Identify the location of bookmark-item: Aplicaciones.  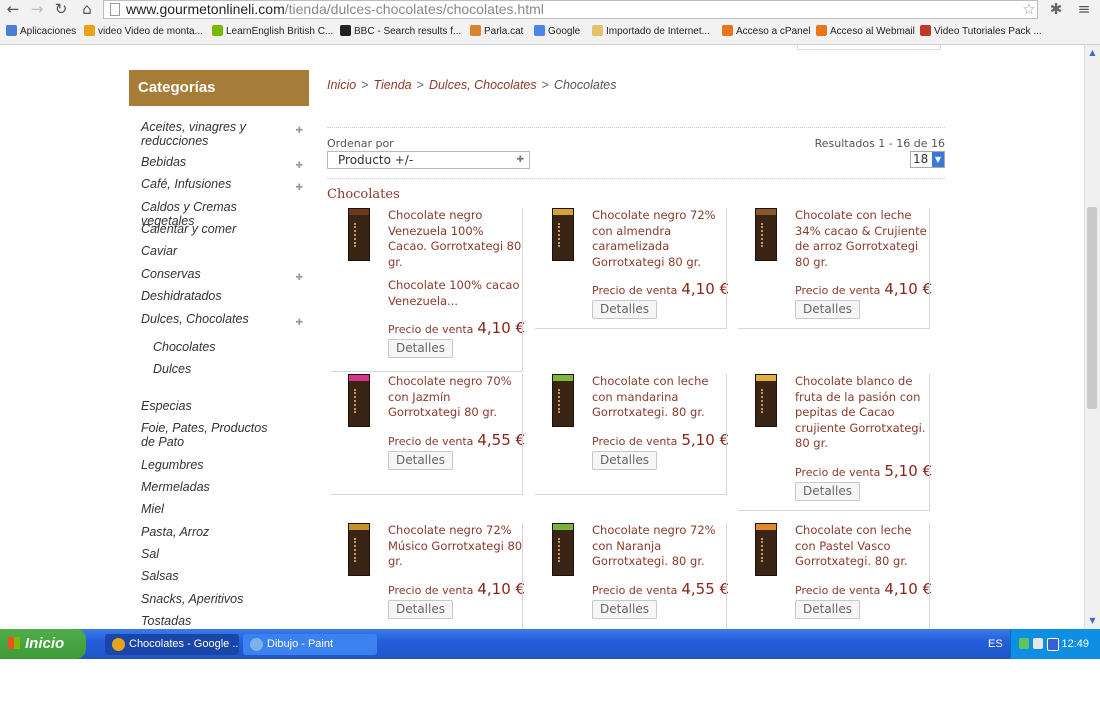
(41, 32).